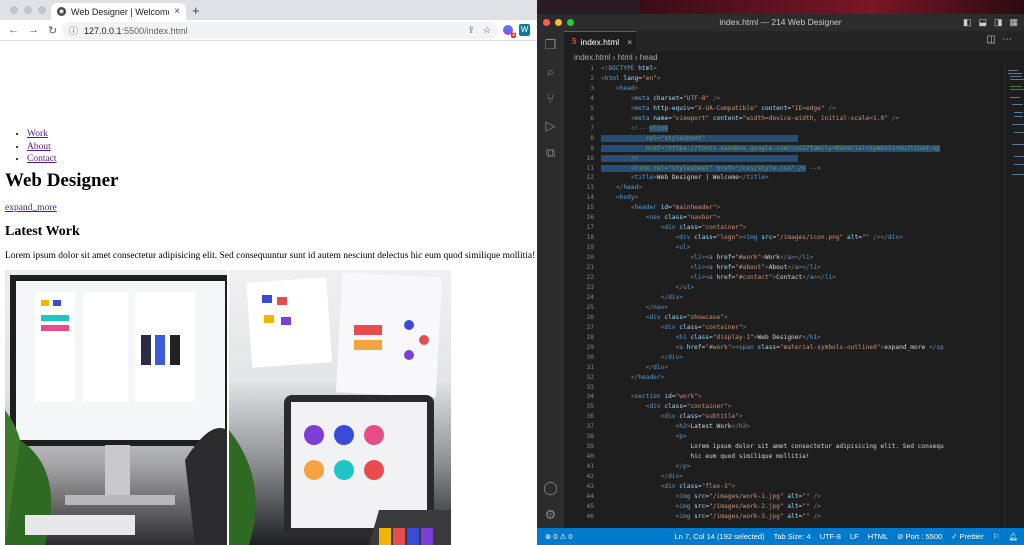  Describe the element at coordinates (509, 31) in the screenshot. I see `extension-icon: 2` at that location.